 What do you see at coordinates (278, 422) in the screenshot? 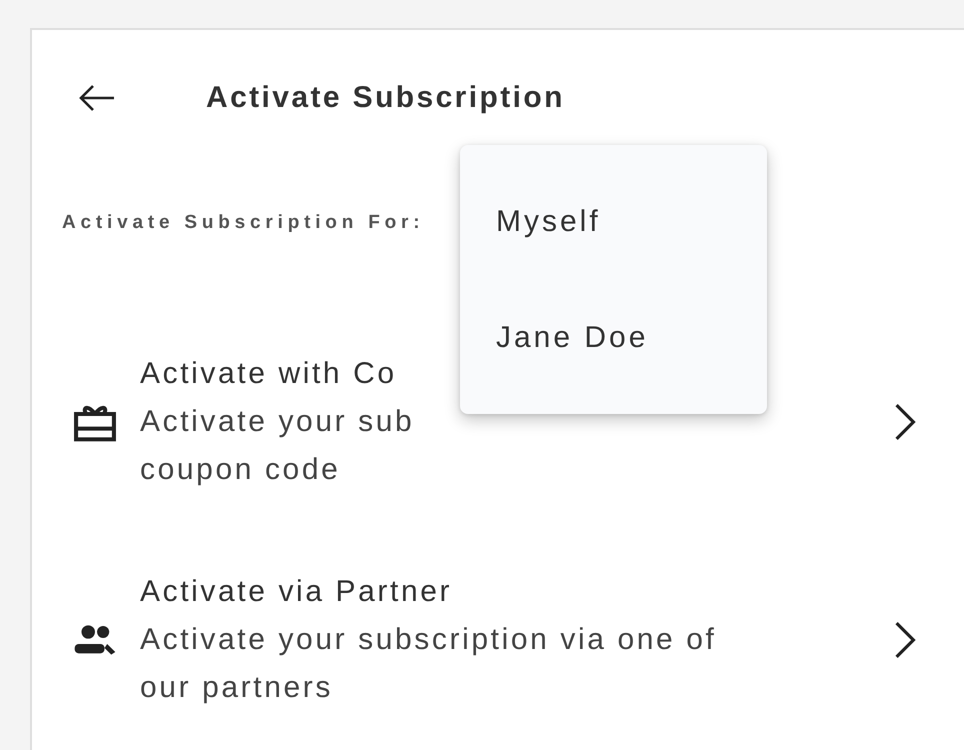
I see `option-description: Activate your sub` at bounding box center [278, 422].